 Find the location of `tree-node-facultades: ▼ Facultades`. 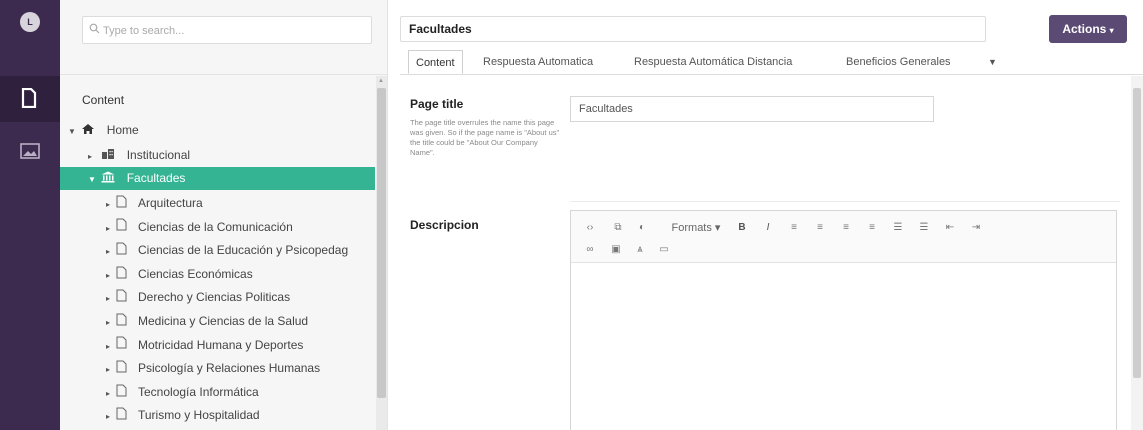

tree-node-facultades: ▼ Facultades is located at coordinates (217, 178).